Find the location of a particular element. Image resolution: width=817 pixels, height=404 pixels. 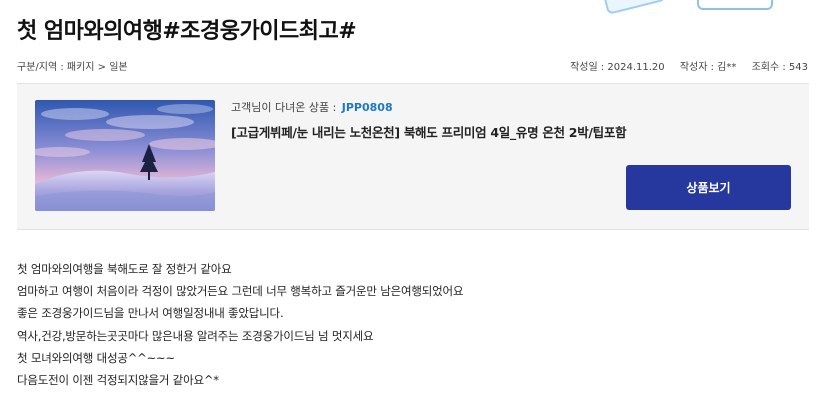

product-label-text: 고객님이 다녀온 상품 : is located at coordinates (284, 107).